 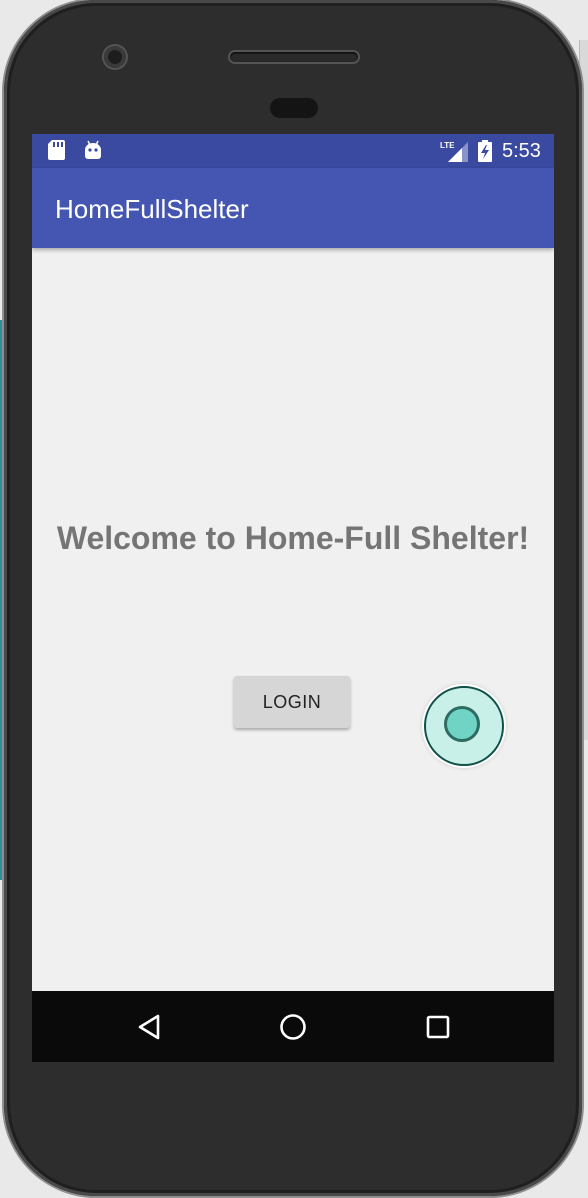 I want to click on back-icon, so click(x=150, y=1027).